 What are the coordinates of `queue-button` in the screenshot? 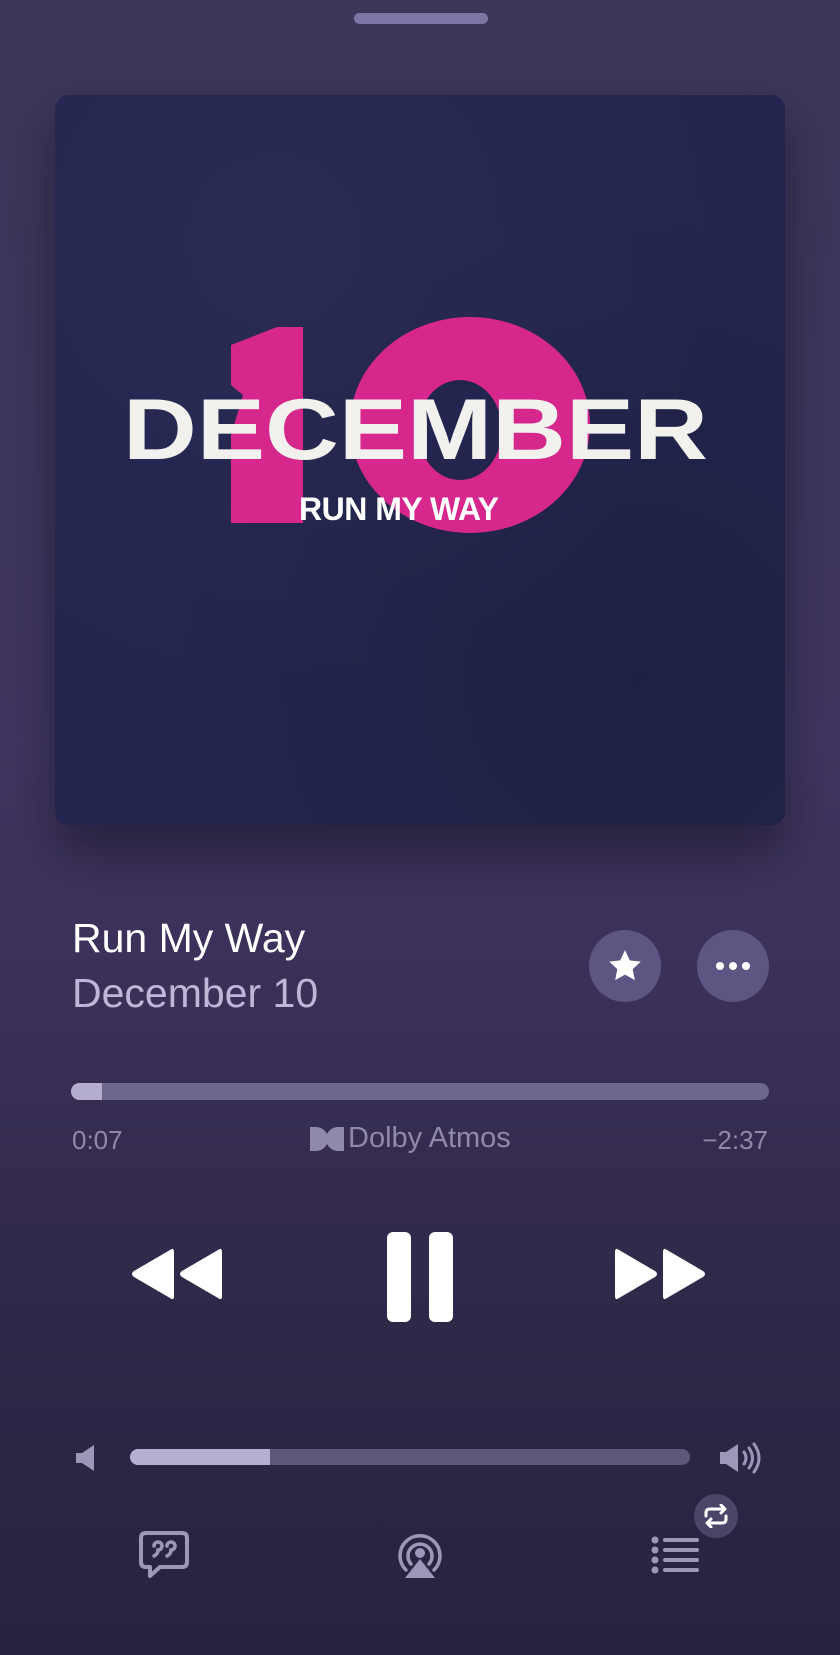 It's located at (676, 1555).